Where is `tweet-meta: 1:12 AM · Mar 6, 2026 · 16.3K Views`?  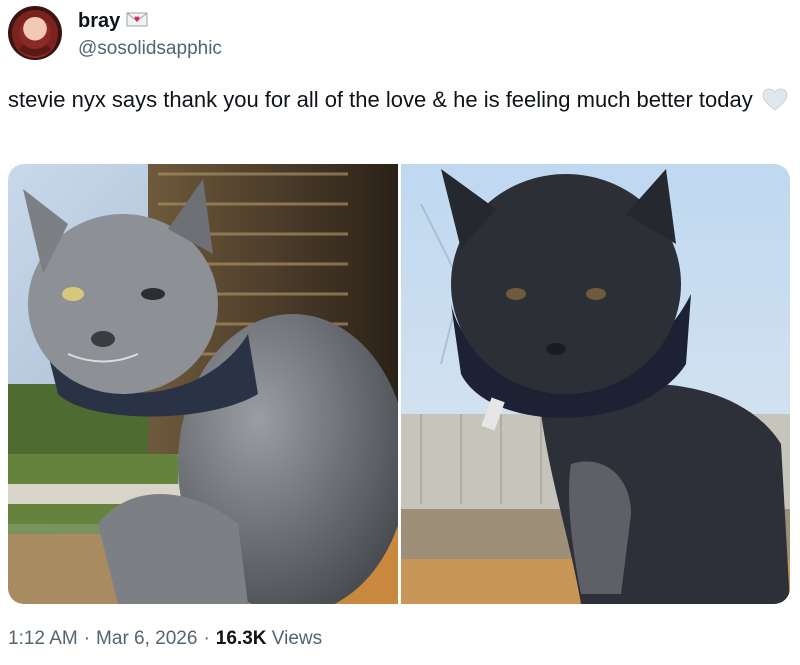 tweet-meta: 1:12 AM · Mar 6, 2026 · 16.3K Views is located at coordinates (165, 639).